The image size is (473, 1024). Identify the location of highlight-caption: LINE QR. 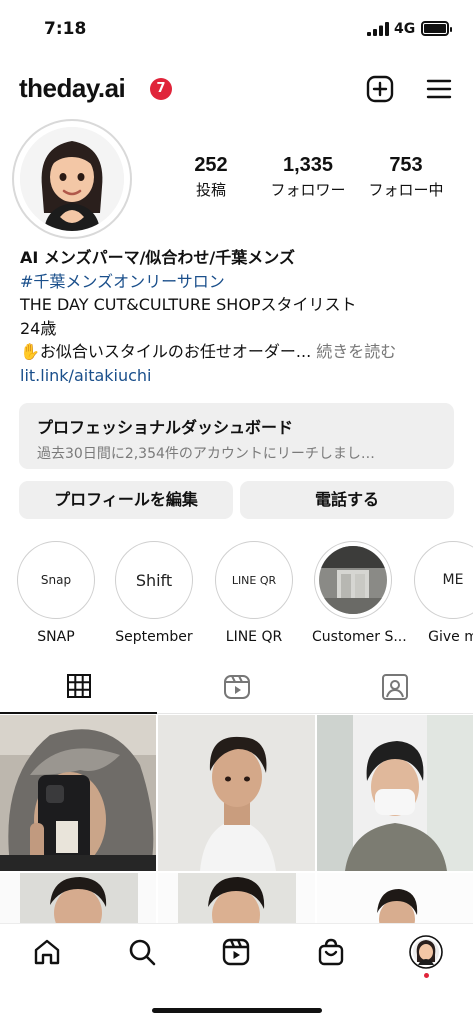
(254, 637).